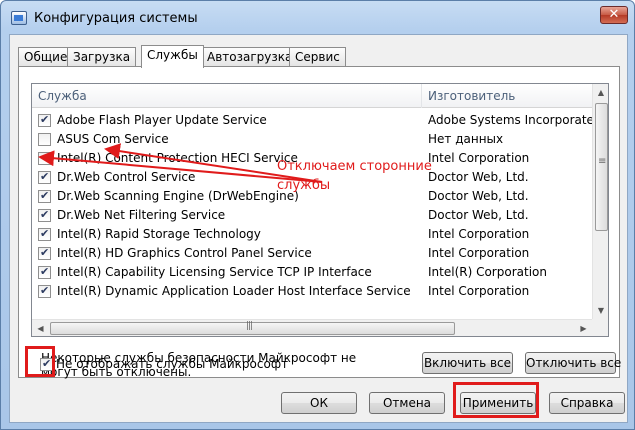  Describe the element at coordinates (141, 215) in the screenshot. I see `service-name: Dr.Web Net Filtering Service` at that location.